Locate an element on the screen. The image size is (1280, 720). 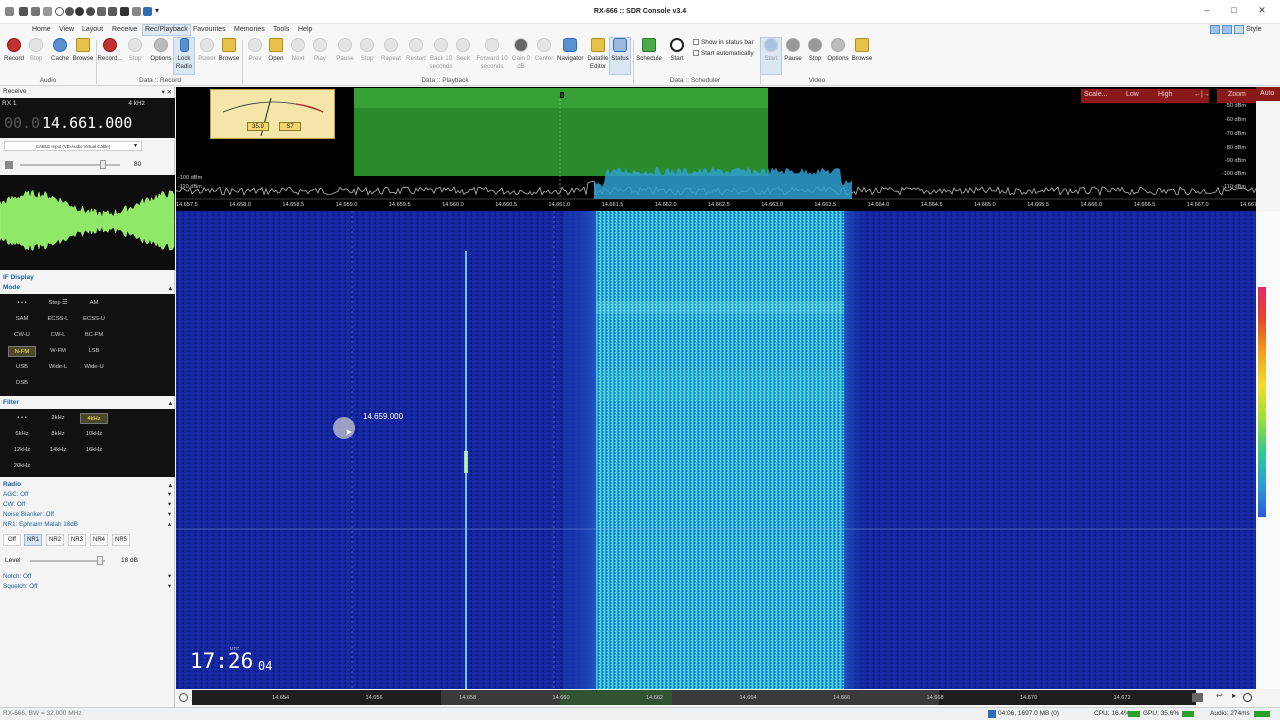
filter-header: Filter ▴ is located at coordinates (87, 404).